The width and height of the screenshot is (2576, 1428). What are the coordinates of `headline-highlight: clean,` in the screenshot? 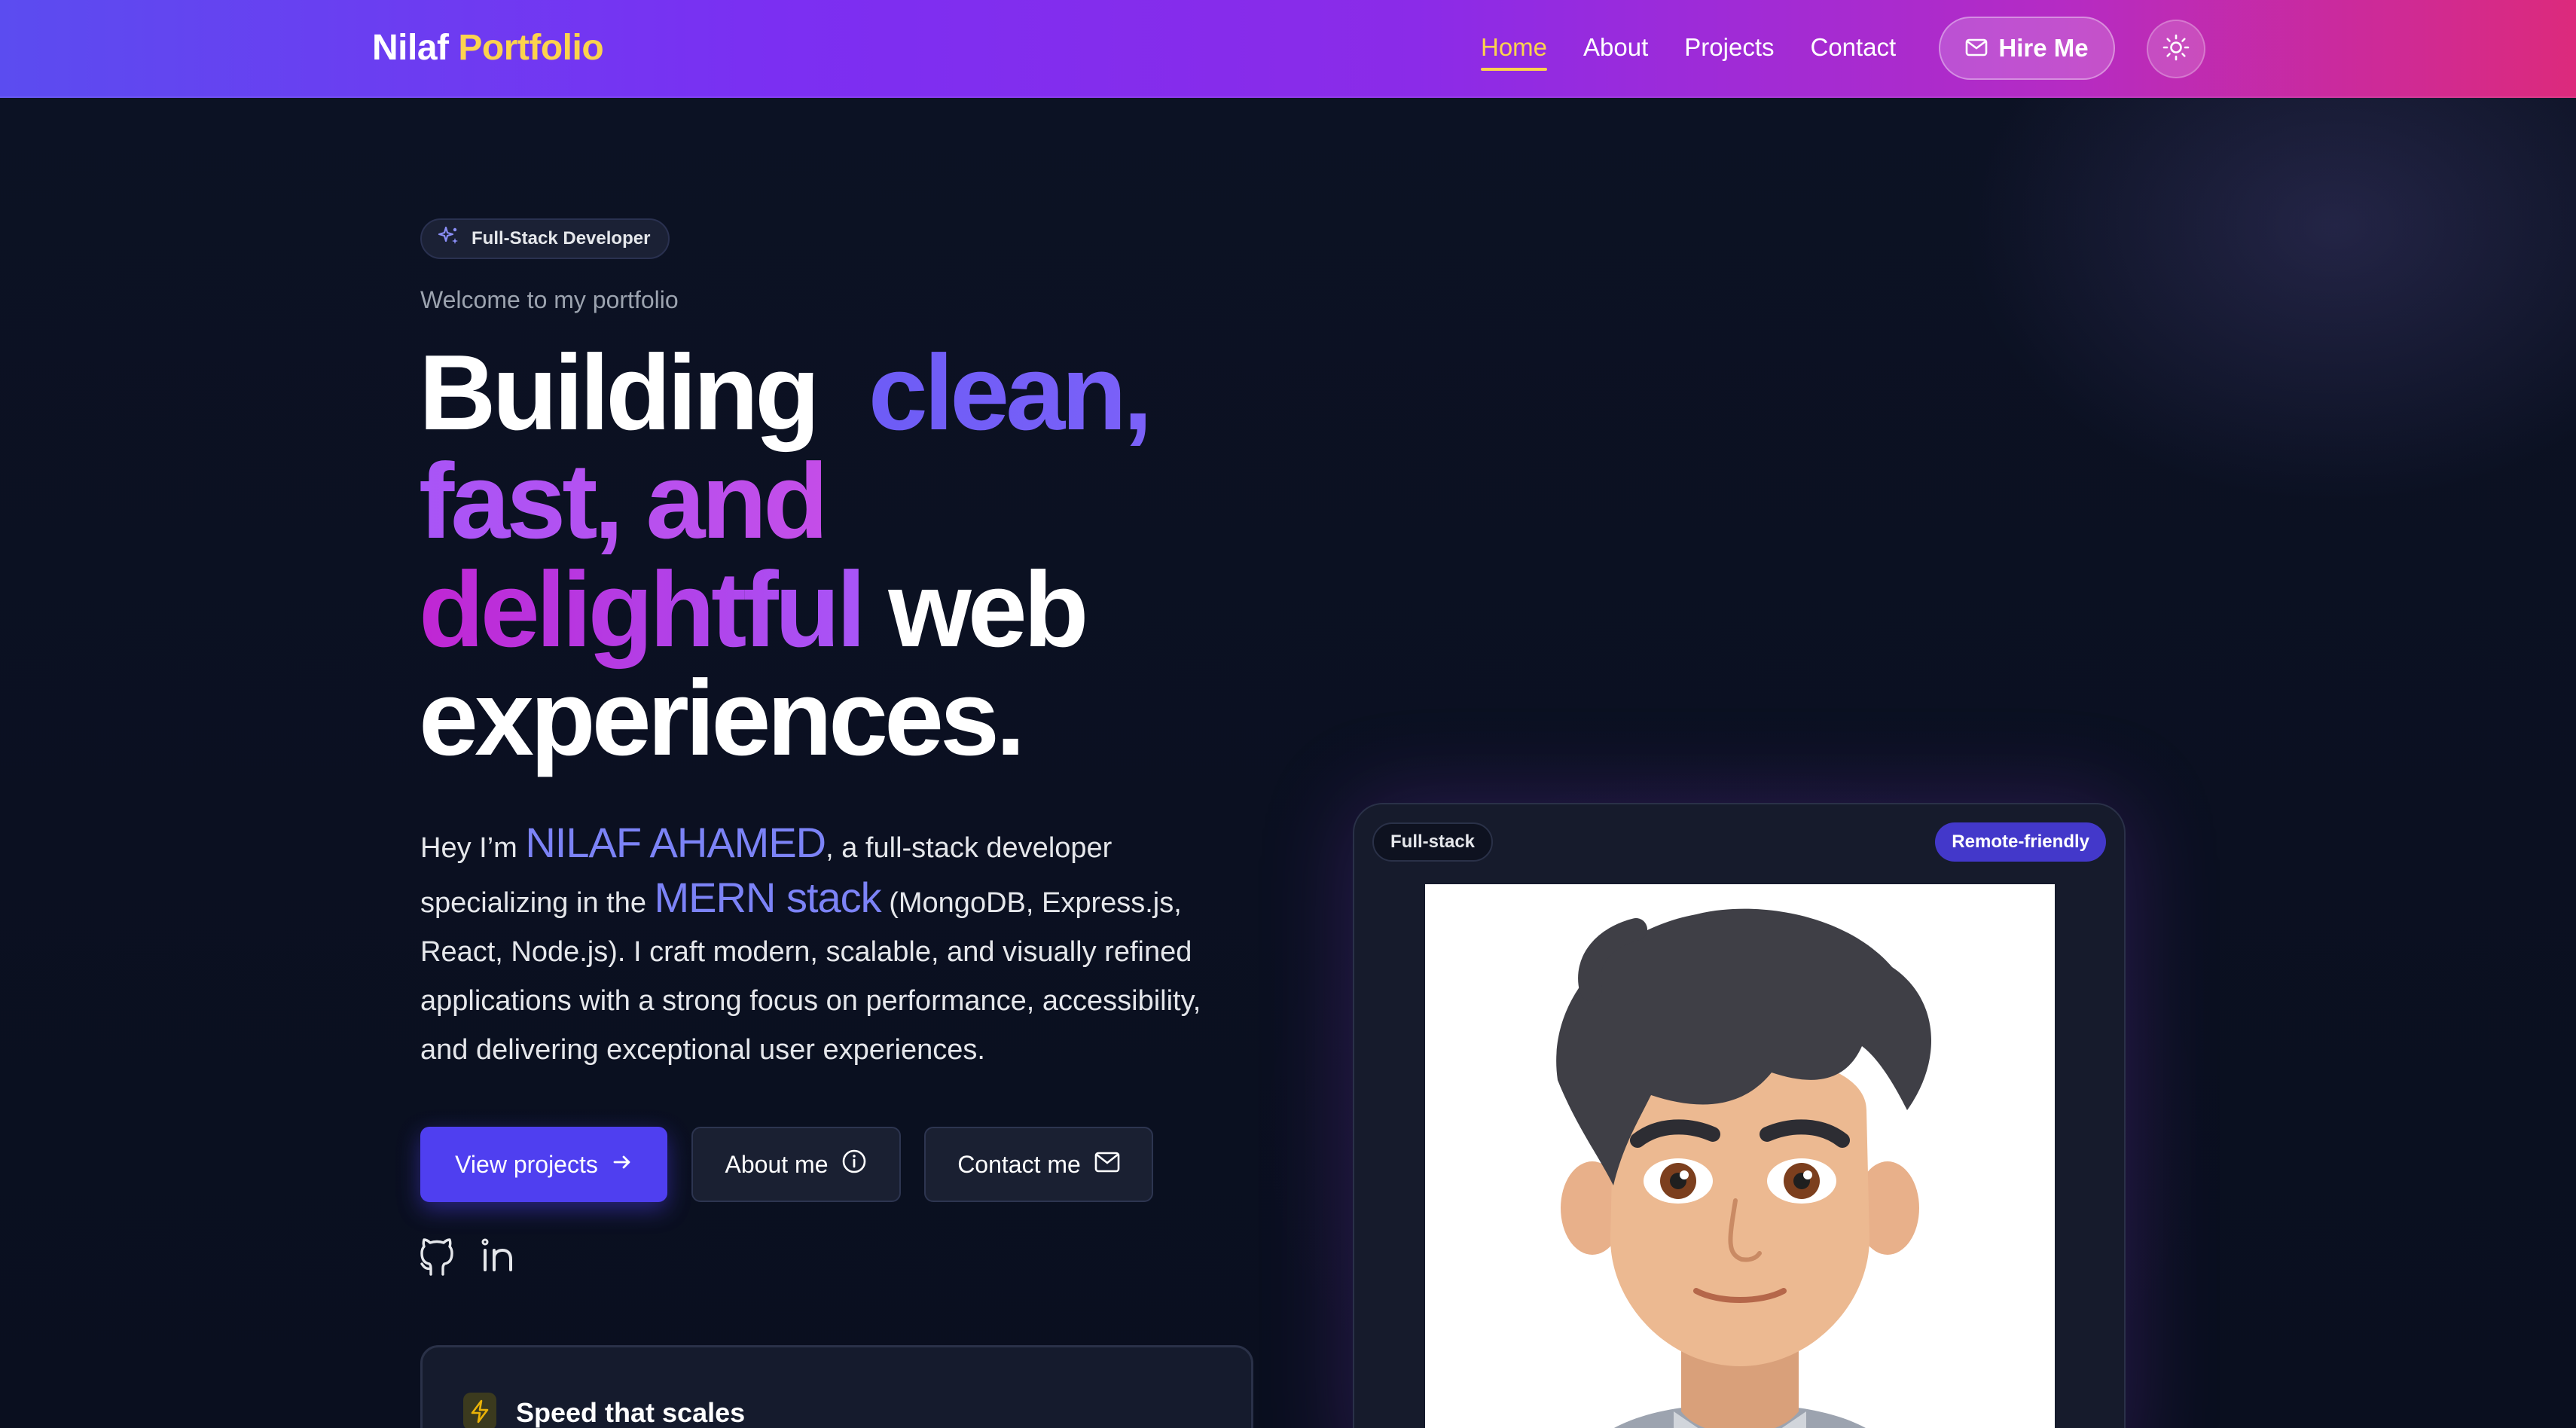 It's located at (1011, 393).